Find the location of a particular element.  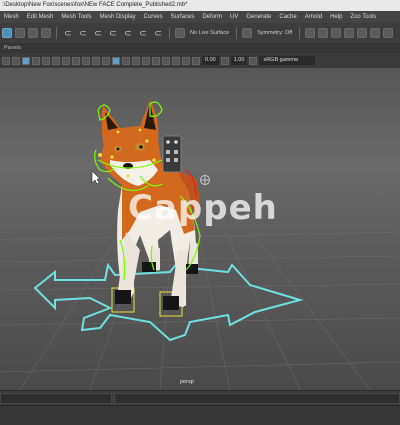

layout-icon is located at coordinates (388, 33).